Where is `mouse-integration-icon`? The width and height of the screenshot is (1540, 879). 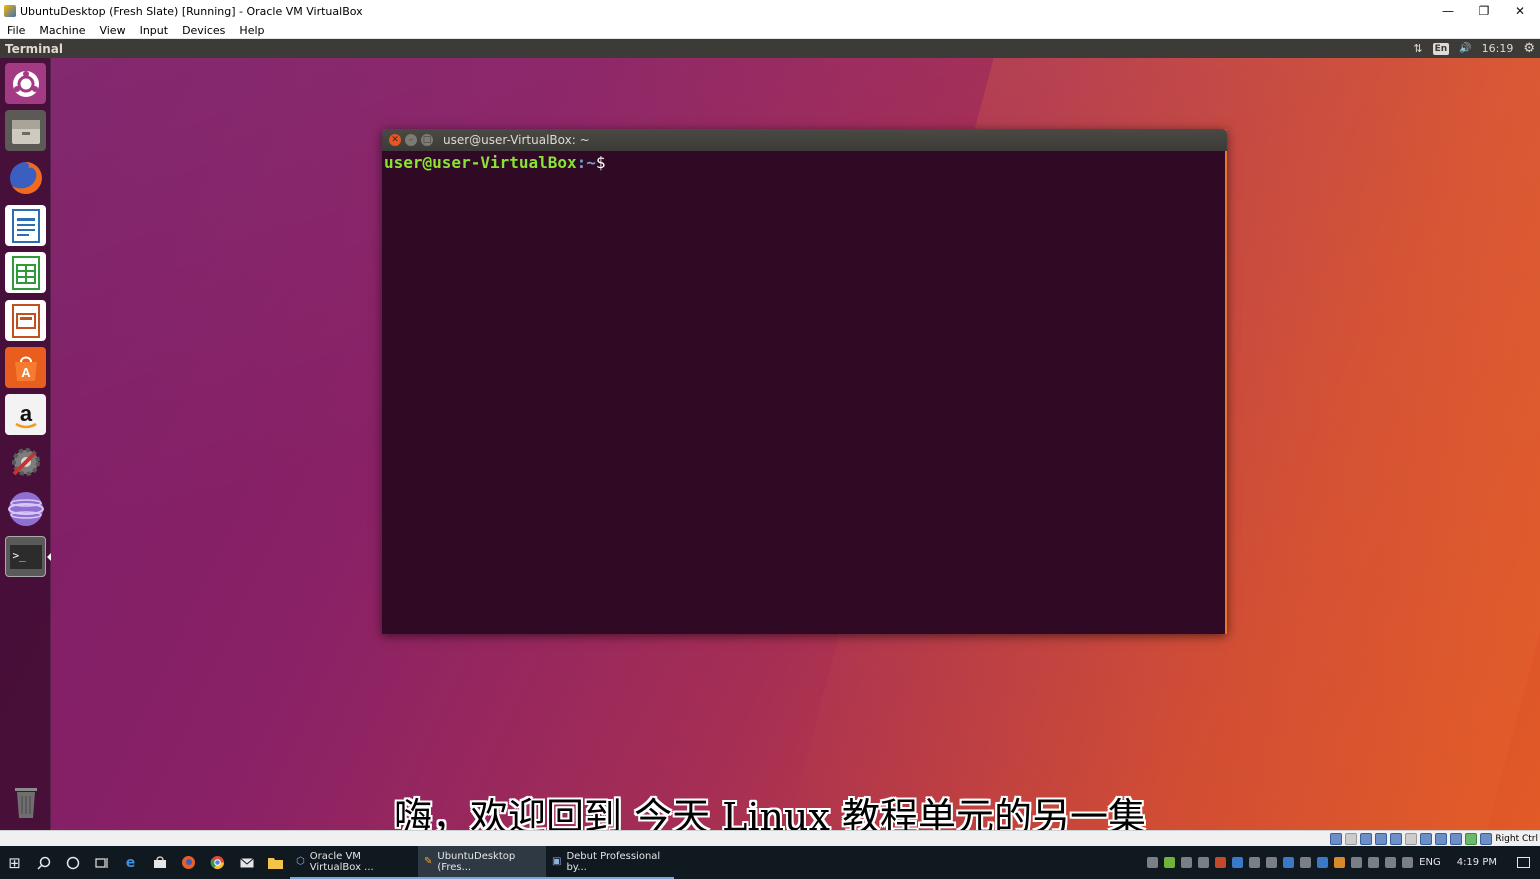 mouse-integration-icon is located at coordinates (1471, 839).